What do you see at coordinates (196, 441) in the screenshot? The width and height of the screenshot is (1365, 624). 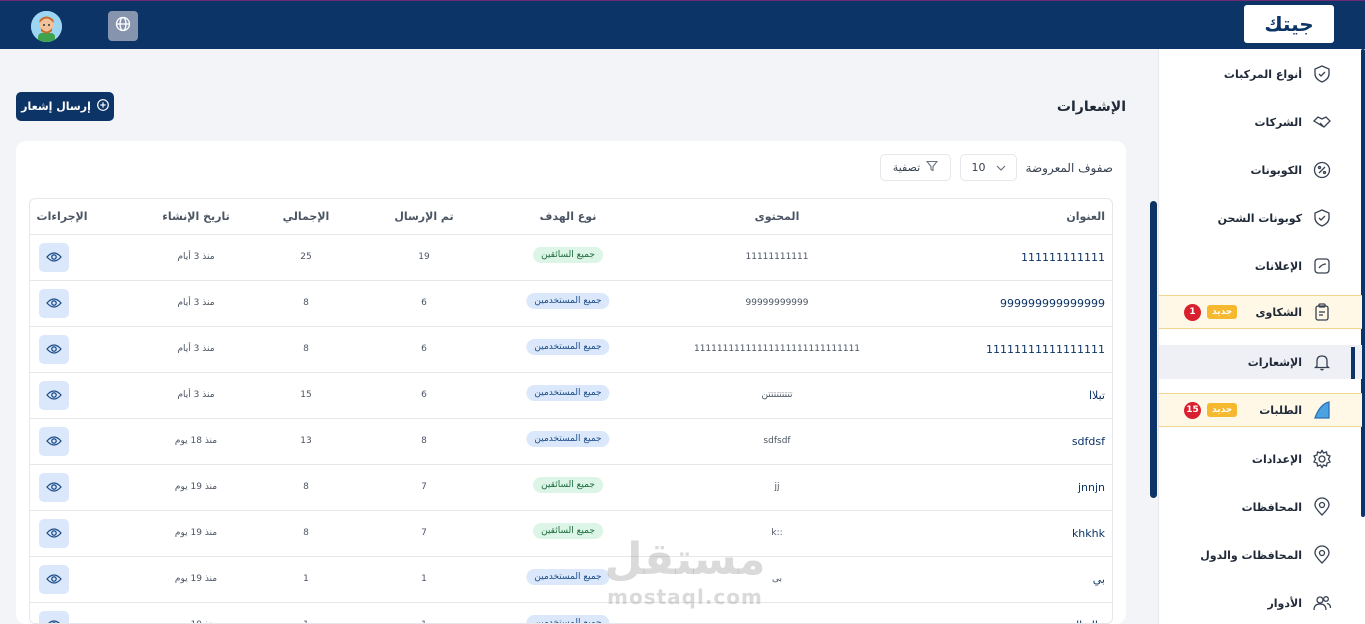 I see `row-created: منذ 18 يوم` at bounding box center [196, 441].